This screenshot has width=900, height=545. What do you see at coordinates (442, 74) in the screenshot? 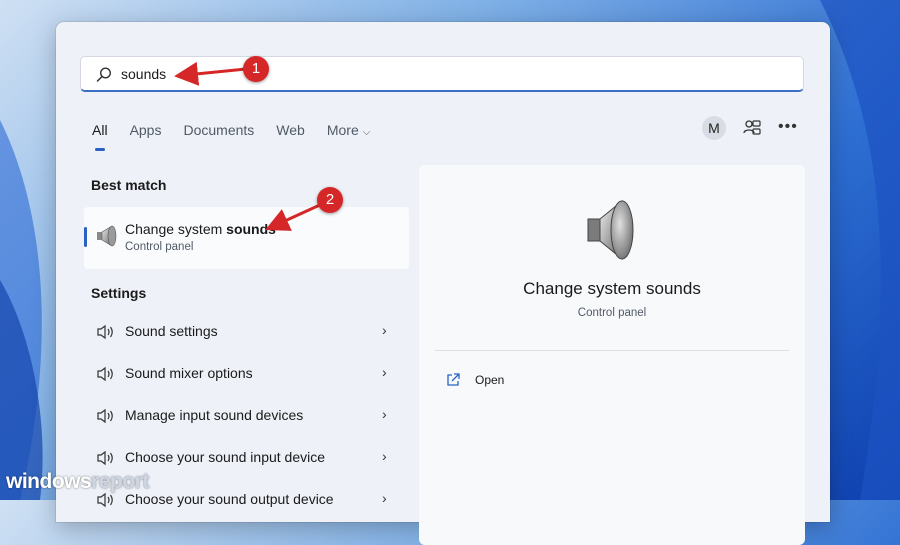
I see `search-box: sounds` at bounding box center [442, 74].